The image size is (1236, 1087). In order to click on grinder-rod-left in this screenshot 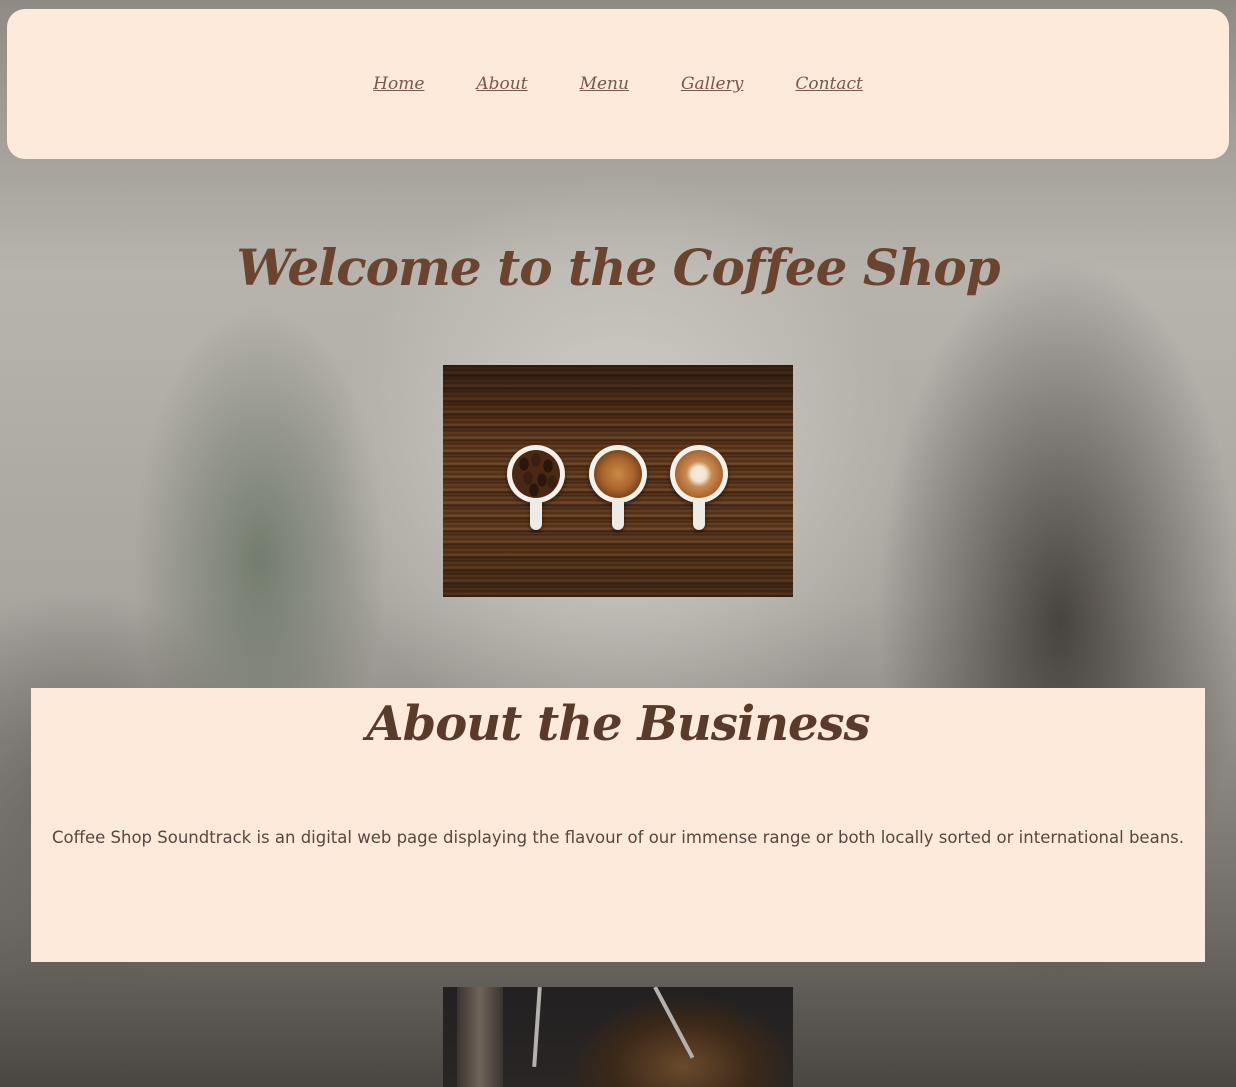, I will do `click(537, 1027)`.